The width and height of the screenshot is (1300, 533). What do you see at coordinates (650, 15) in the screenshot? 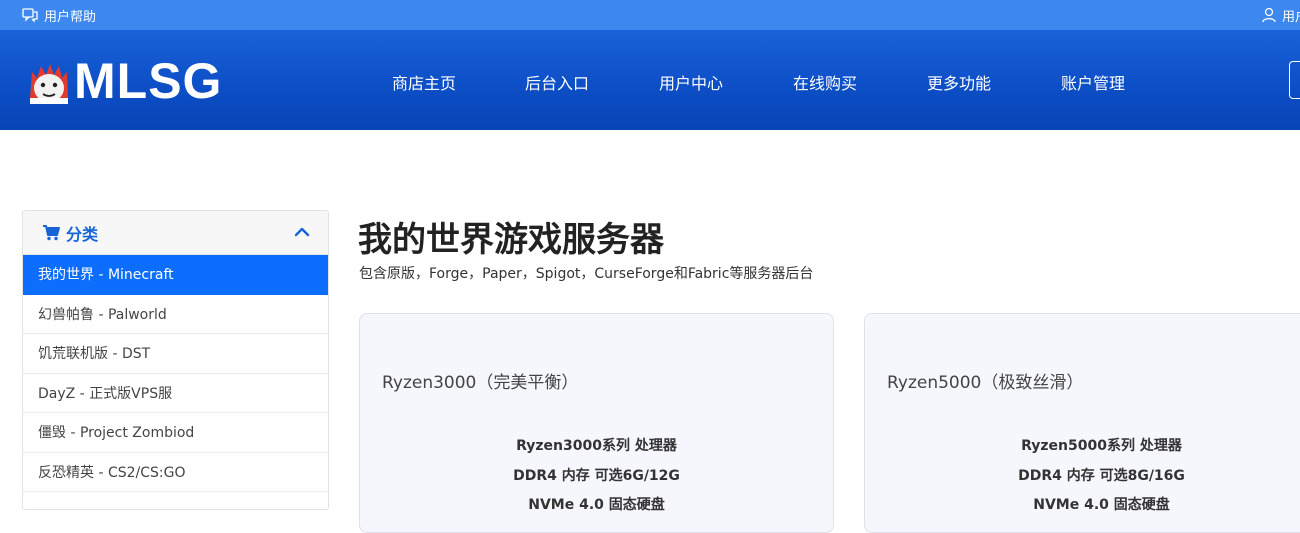
I see `top-bar: 用户帮助 用户` at bounding box center [650, 15].